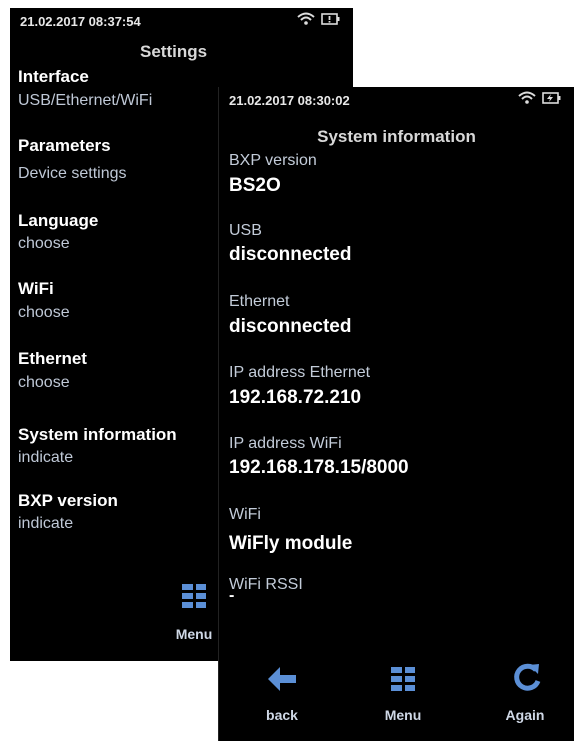 This screenshot has width=579, height=742. What do you see at coordinates (525, 715) in the screenshot?
I see `again-label: Again` at bounding box center [525, 715].